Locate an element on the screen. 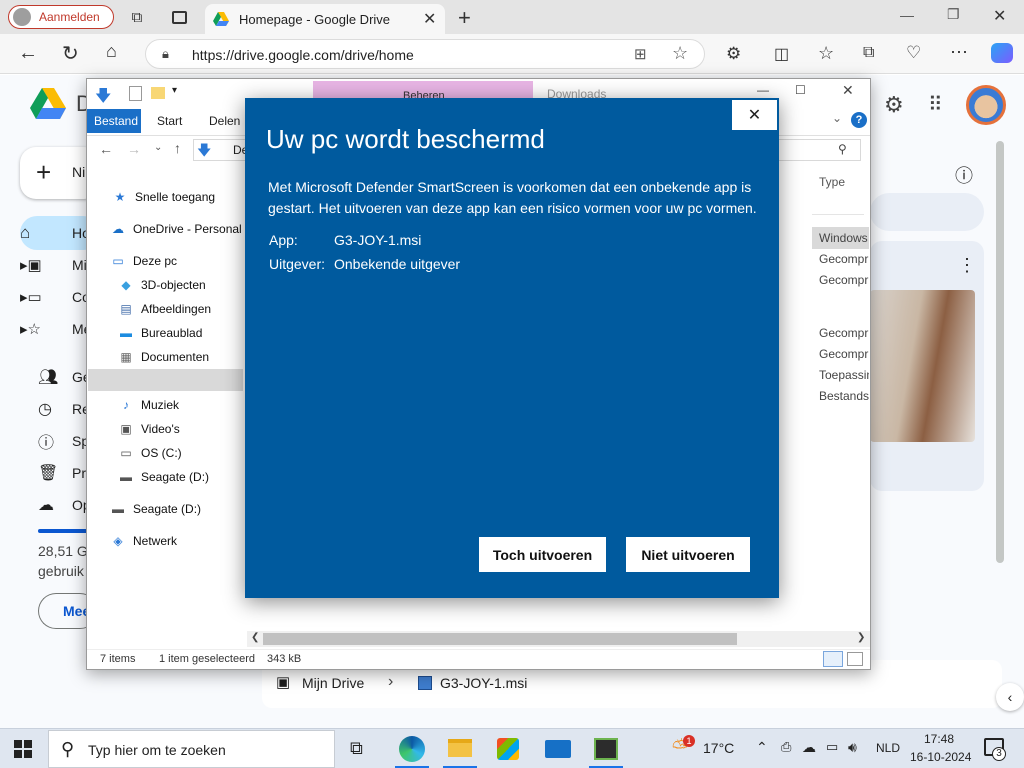 This screenshot has height=768, width=1024. dialog-close-button: ✕ is located at coordinates (754, 115).